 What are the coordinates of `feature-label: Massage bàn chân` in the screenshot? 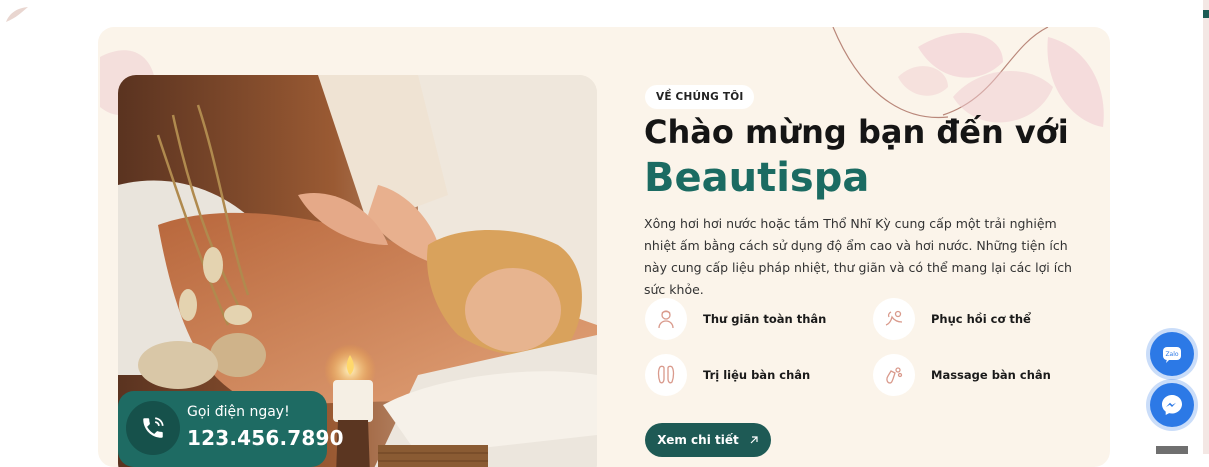 It's located at (991, 375).